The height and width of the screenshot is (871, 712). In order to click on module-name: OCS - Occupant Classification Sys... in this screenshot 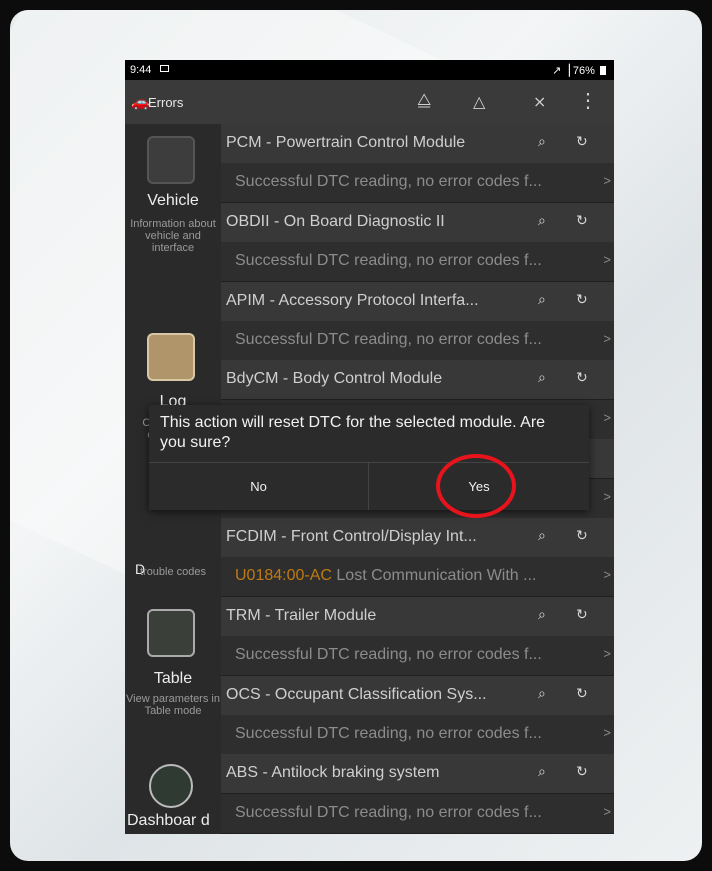, I will do `click(356, 694)`.